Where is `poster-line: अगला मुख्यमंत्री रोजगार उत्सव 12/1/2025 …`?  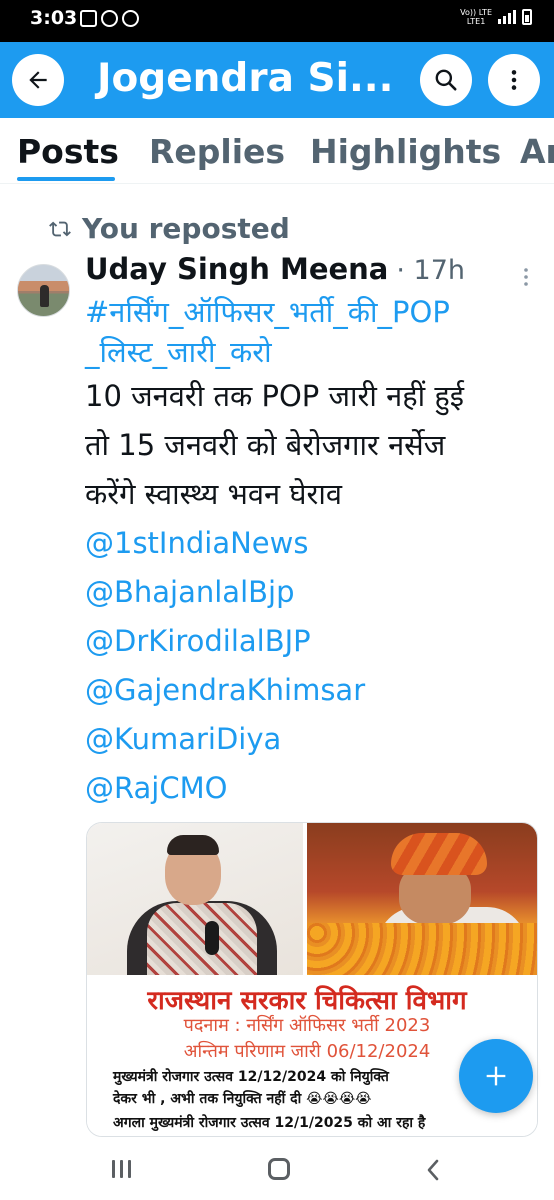 poster-line: अगला मुख्यमंत्री रोजगार उत्सव 12/1/2025 … is located at coordinates (269, 1123).